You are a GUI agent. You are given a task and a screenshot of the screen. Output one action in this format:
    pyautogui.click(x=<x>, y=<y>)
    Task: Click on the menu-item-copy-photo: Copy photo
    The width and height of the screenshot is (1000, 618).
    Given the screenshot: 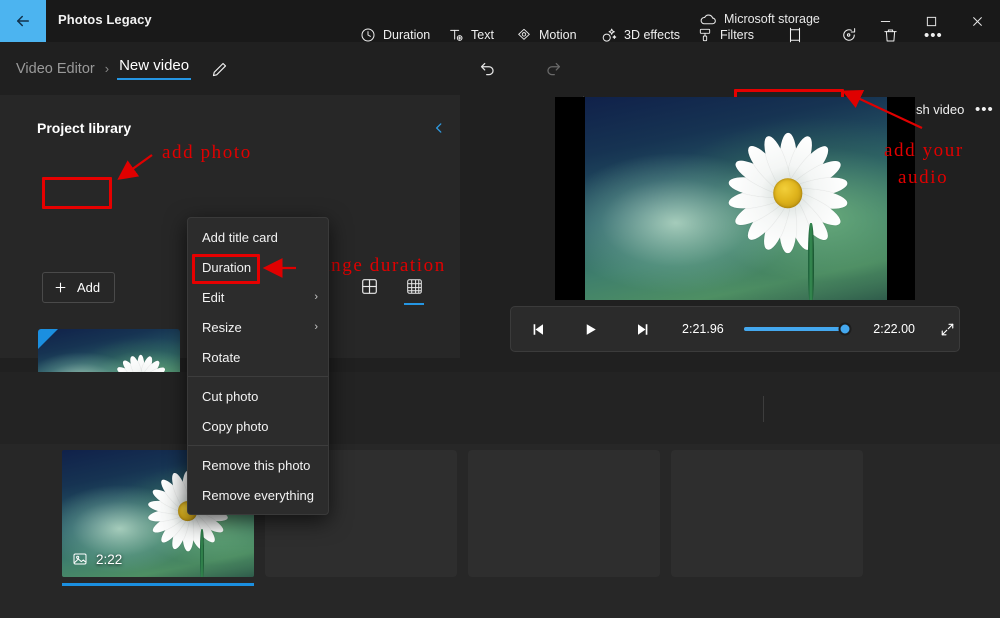 What is the action you would take?
    pyautogui.click(x=258, y=426)
    